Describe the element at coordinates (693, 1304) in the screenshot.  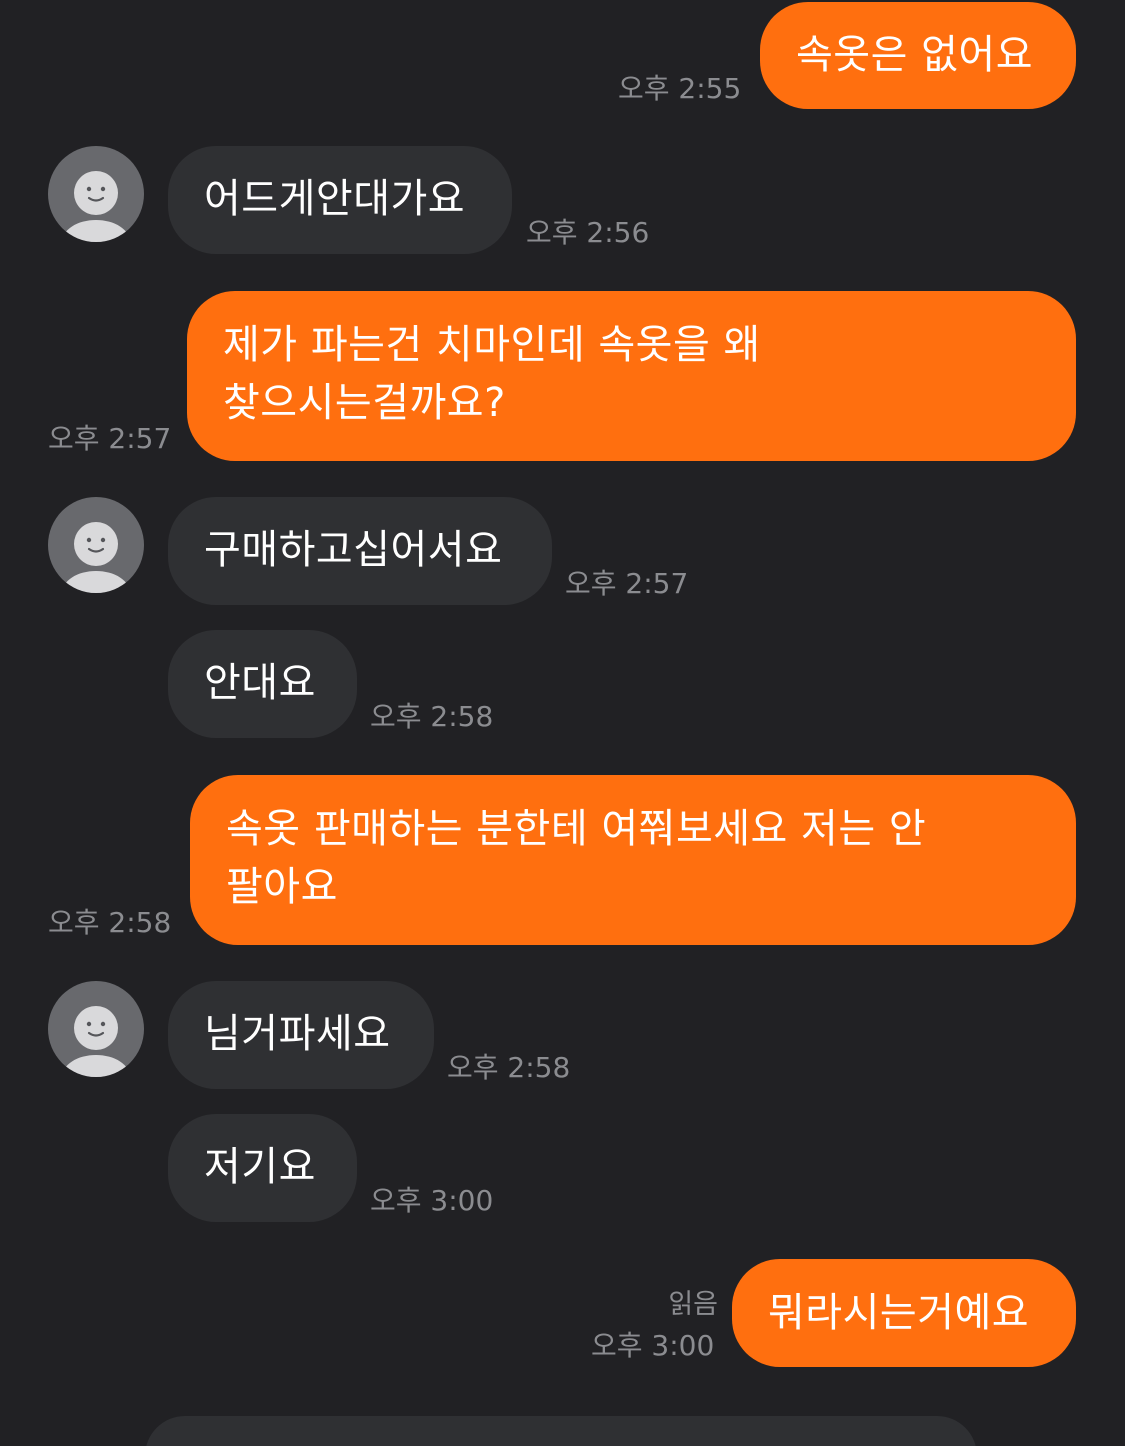
I see `read-receipt: 읽음` at that location.